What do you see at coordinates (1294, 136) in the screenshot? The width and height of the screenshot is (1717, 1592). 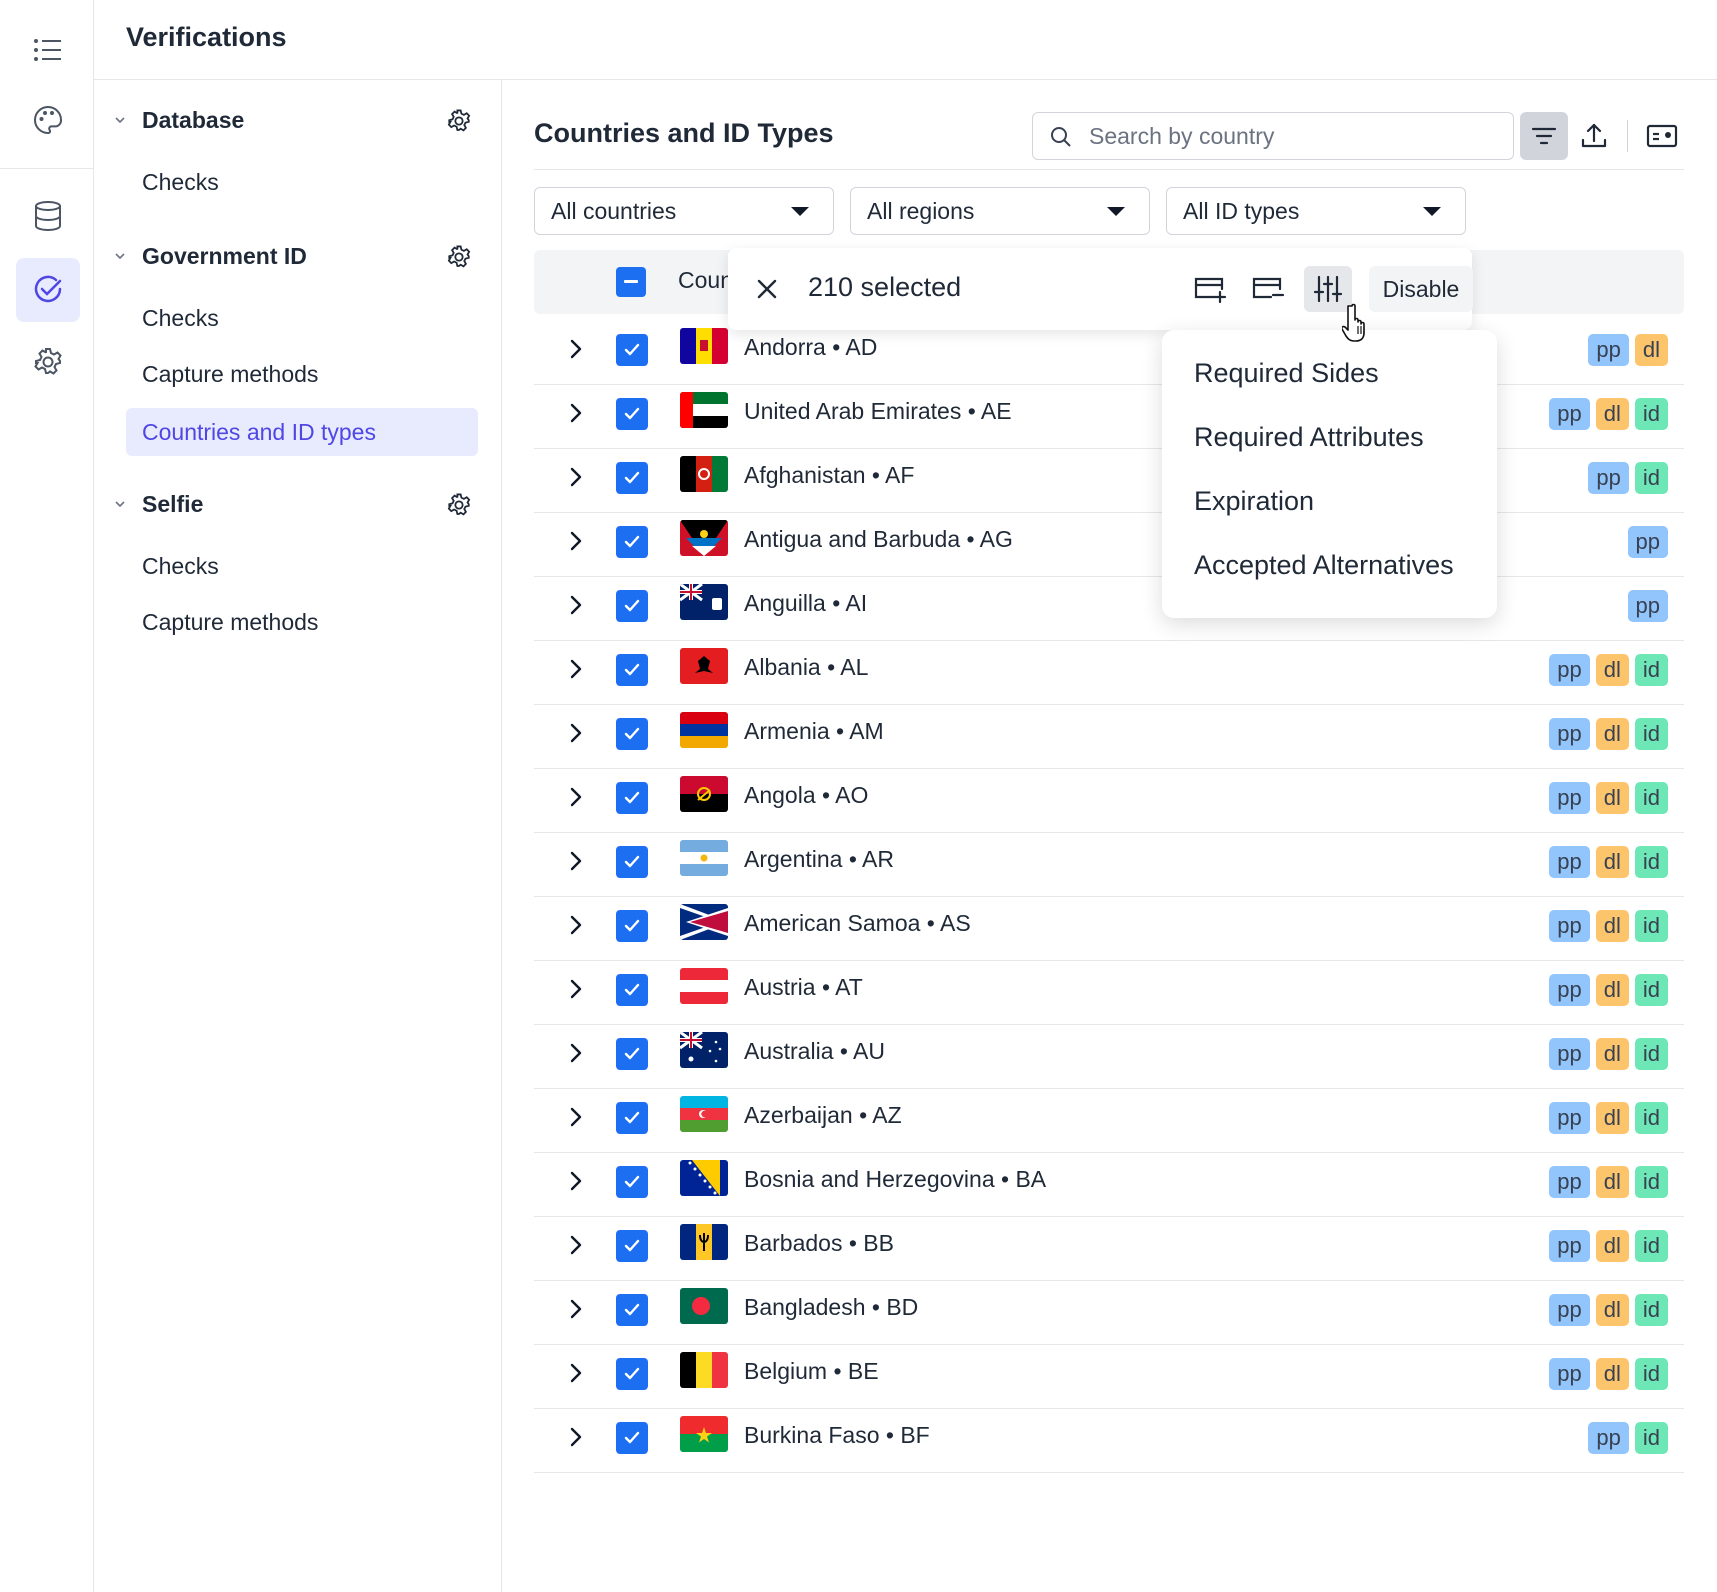 I see `search-input` at bounding box center [1294, 136].